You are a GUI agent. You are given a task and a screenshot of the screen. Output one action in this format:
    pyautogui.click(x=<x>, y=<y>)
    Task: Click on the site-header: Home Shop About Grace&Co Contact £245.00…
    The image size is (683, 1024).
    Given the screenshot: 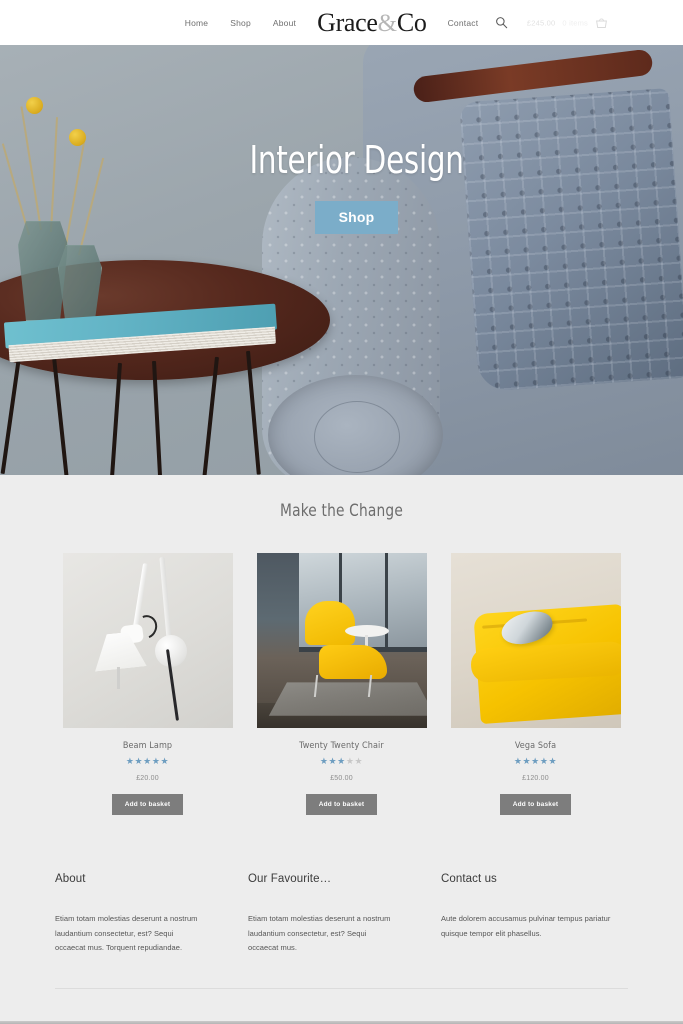 What is the action you would take?
    pyautogui.click(x=341, y=22)
    